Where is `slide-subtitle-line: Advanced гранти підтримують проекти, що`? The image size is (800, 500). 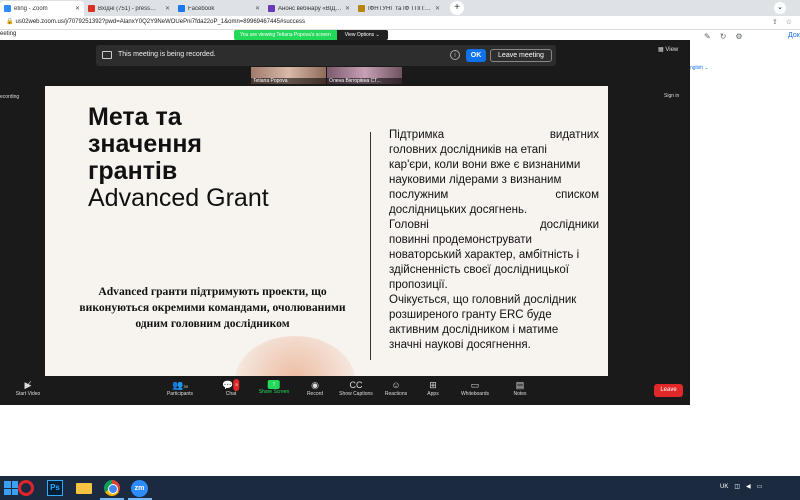
slide-subtitle-line: Advanced гранти підтримують проекти, що is located at coordinates (212, 291).